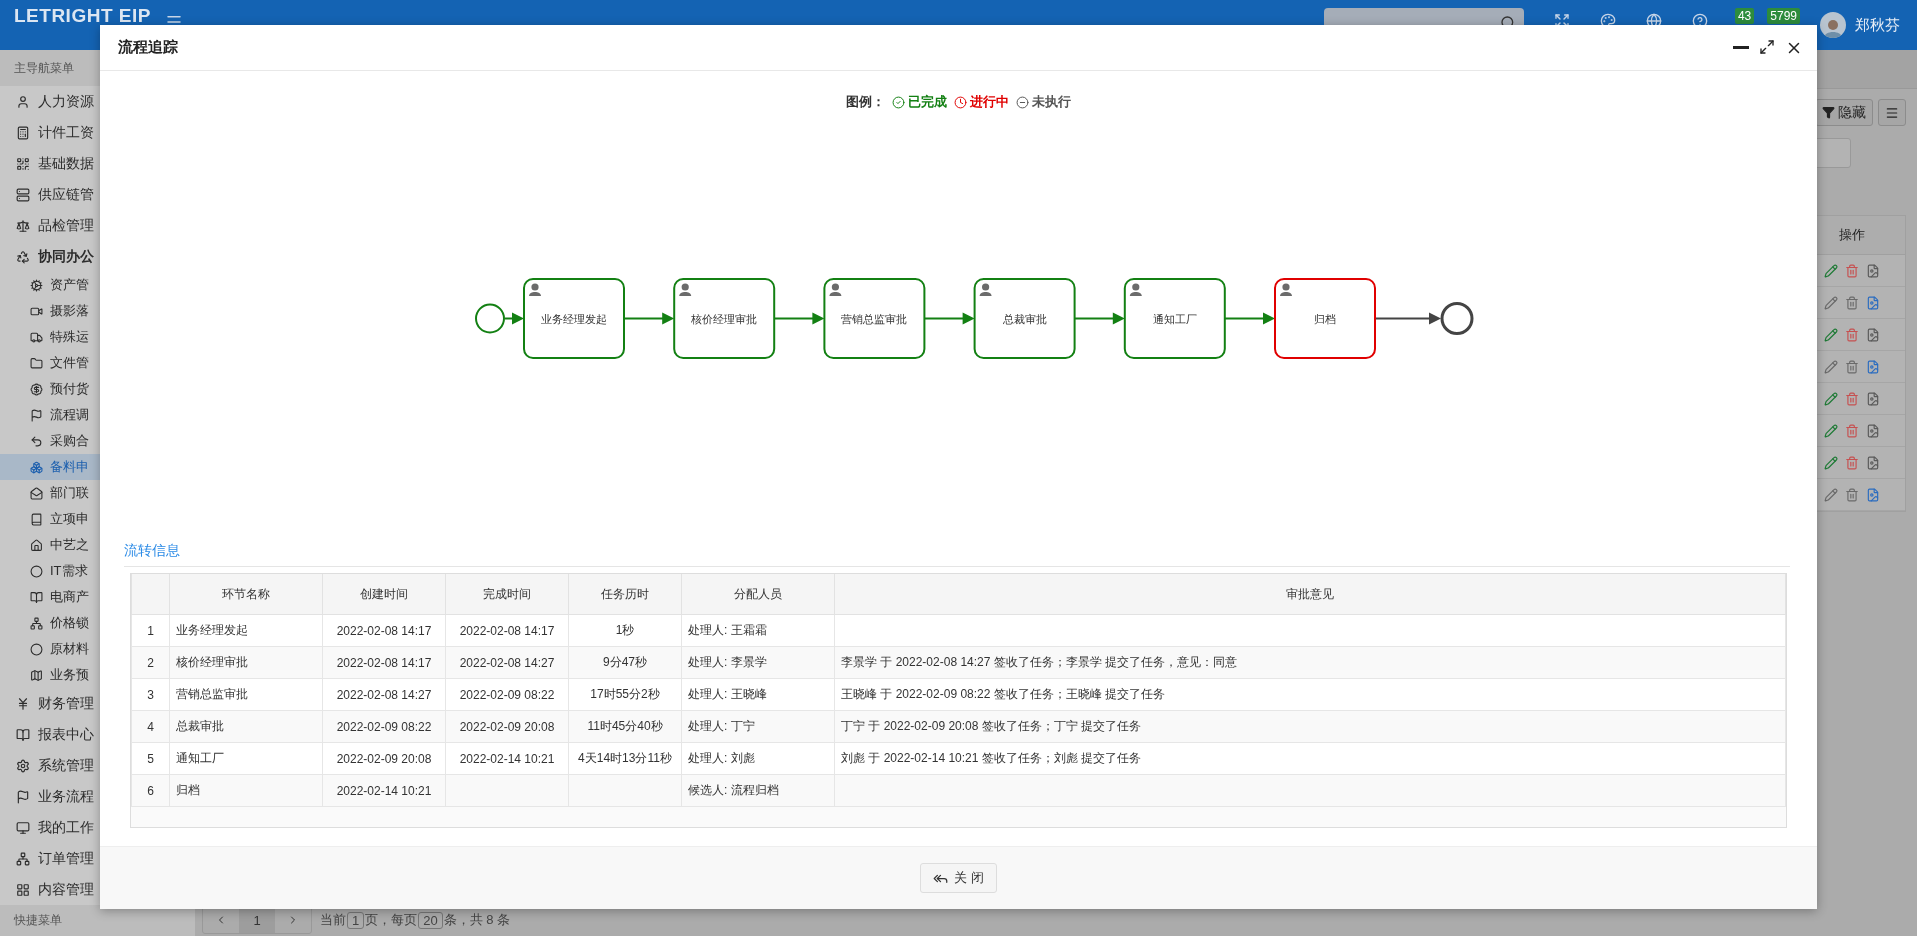 Image resolution: width=1917 pixels, height=936 pixels. What do you see at coordinates (97, 194) in the screenshot?
I see `menu-item: 供应链管` at bounding box center [97, 194].